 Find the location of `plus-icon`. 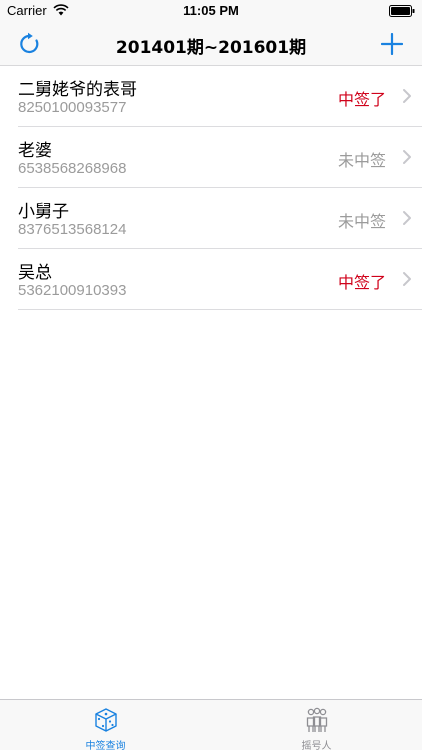

plus-icon is located at coordinates (392, 44).